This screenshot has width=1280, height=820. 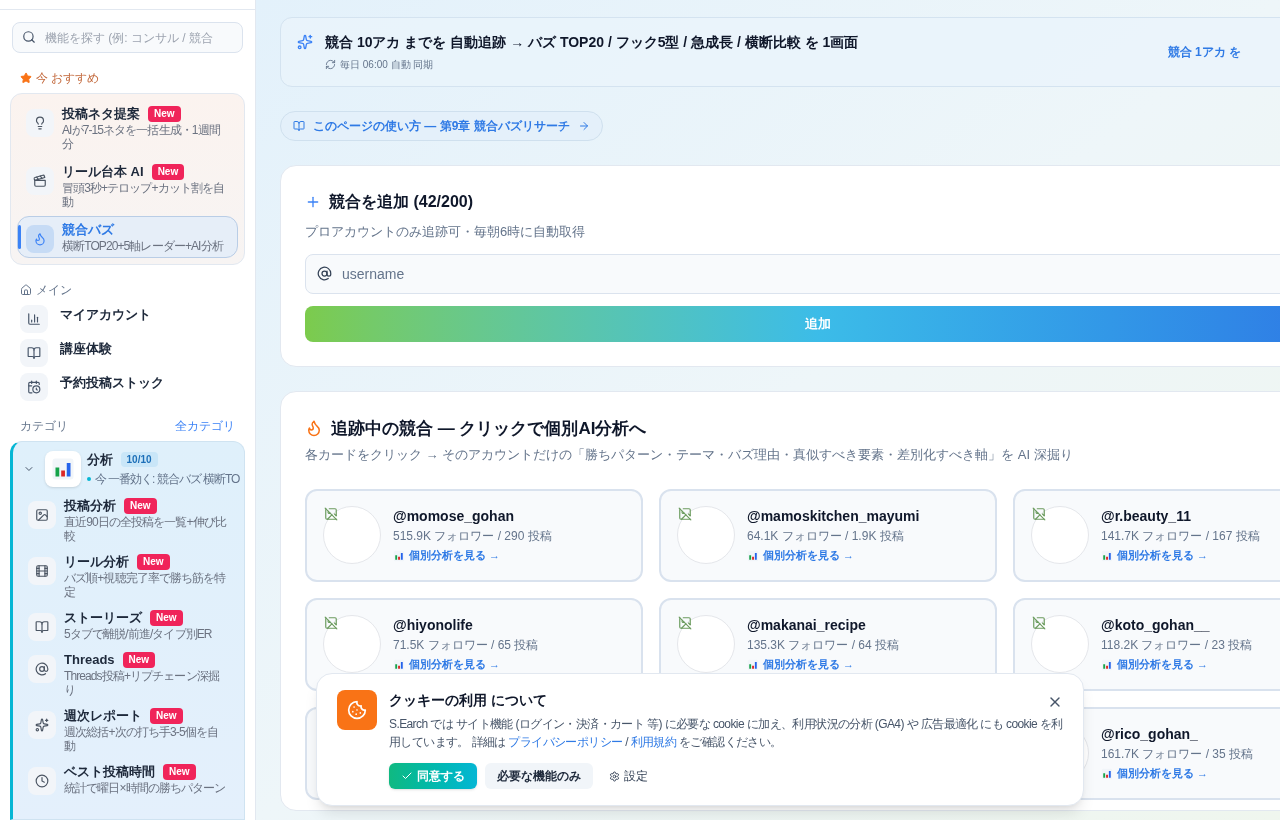 I want to click on account-card: @r.beauty_11 141.7K フォロワー / 167 投稿 個別分析を見る →, so click(x=1146, y=535).